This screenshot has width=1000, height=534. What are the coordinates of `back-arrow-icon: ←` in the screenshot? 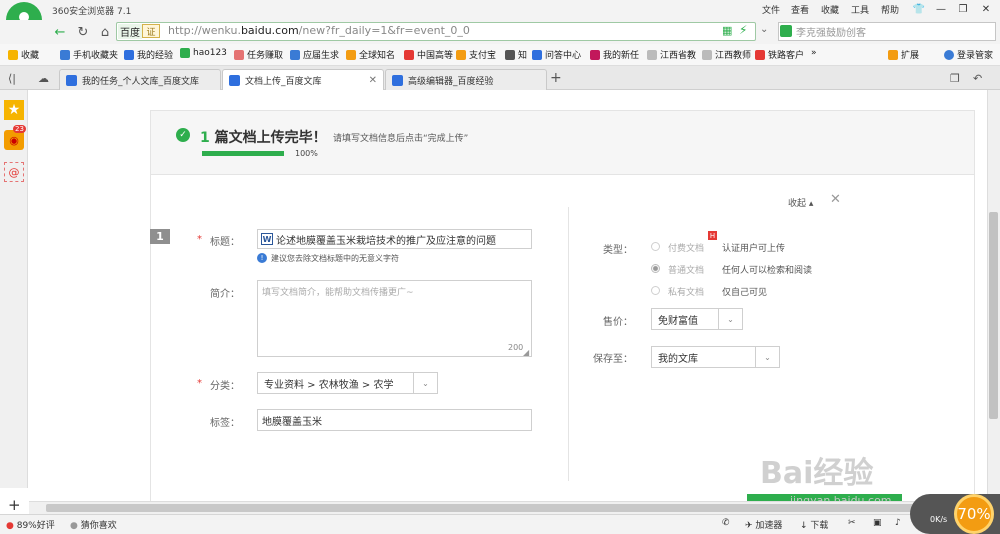 It's located at (60, 32).